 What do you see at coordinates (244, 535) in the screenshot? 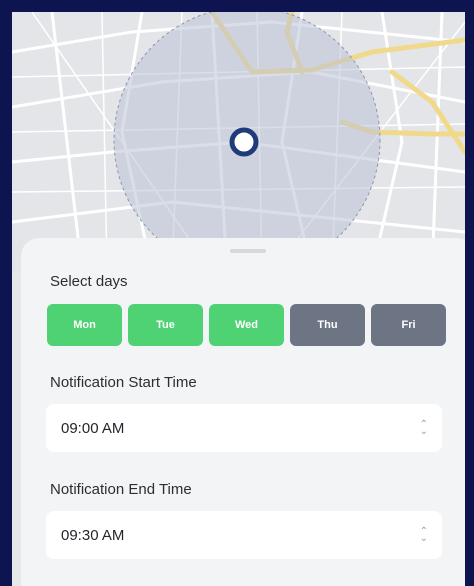
I see `end-time-select: 09:30 AM ⌃ ⌄` at bounding box center [244, 535].